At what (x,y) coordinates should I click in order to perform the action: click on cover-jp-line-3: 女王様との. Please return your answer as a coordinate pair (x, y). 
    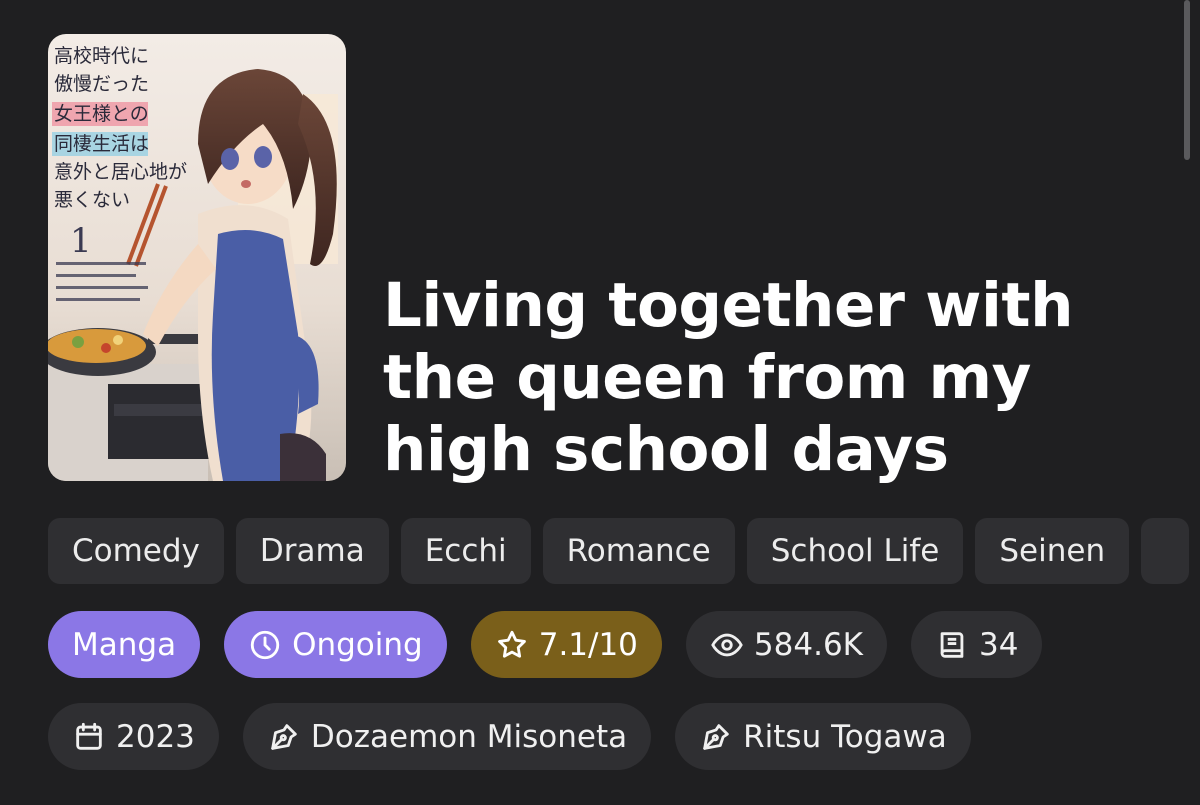
    Looking at the image, I should click on (101, 114).